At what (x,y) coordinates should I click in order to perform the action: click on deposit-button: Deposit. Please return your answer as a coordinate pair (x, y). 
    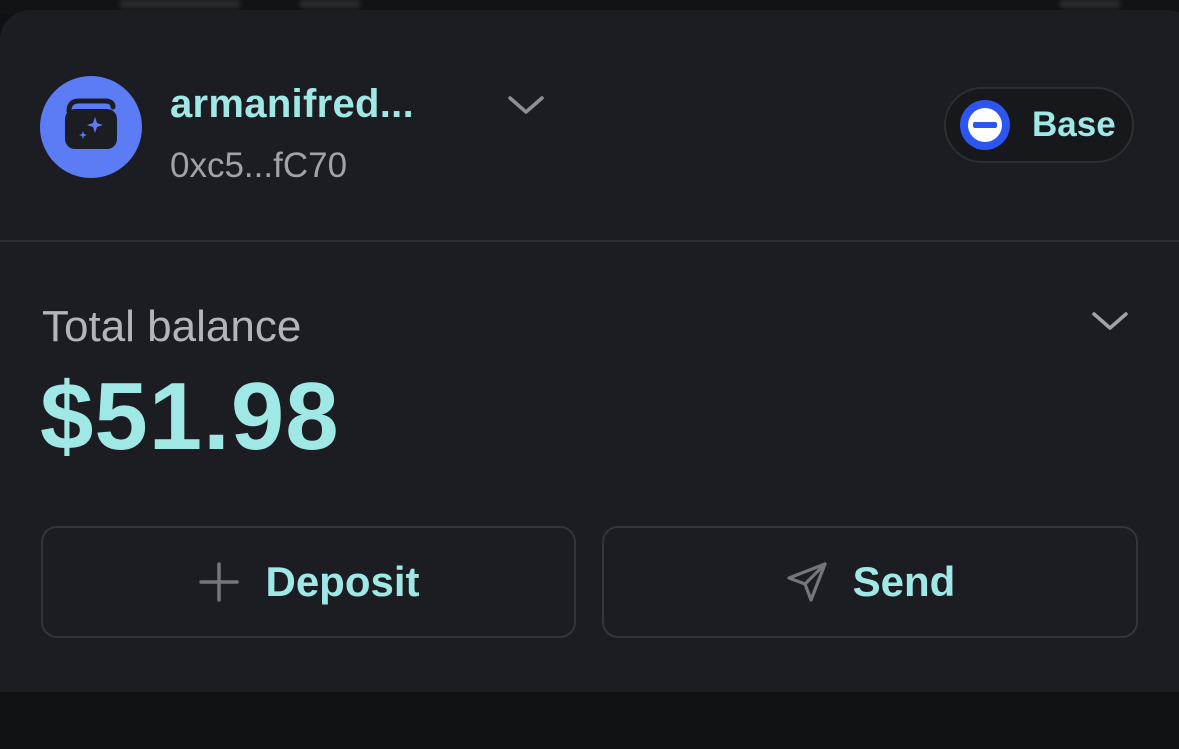
    Looking at the image, I should click on (308, 582).